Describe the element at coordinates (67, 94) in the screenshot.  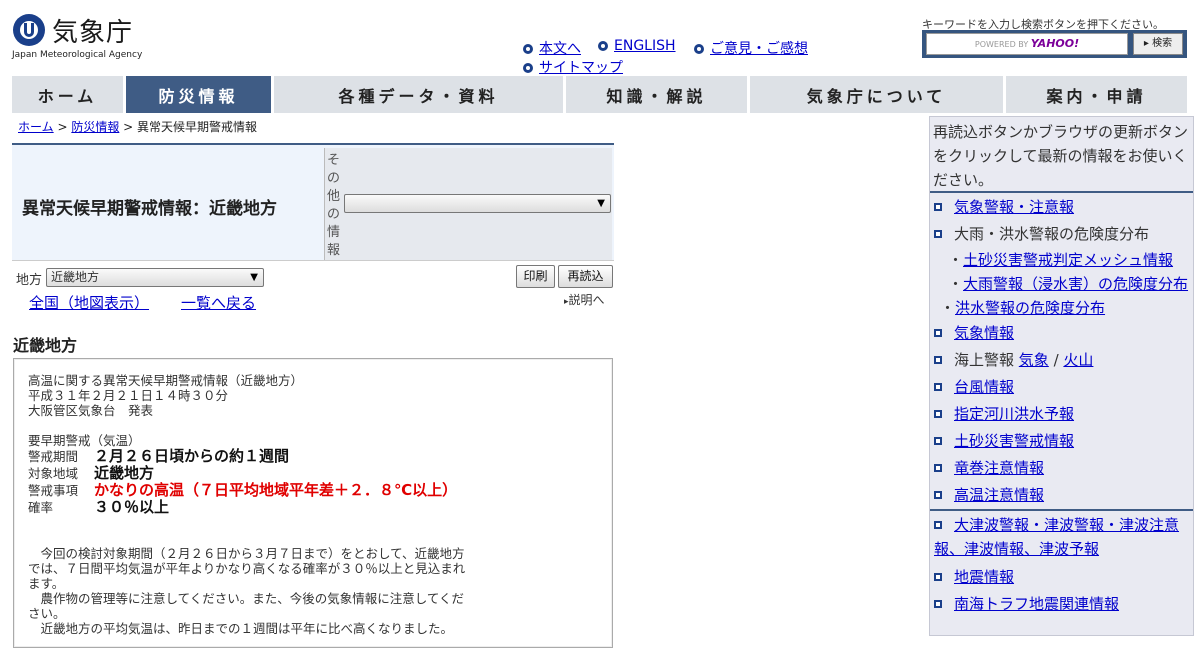
I see `nav-home: ホーム` at that location.